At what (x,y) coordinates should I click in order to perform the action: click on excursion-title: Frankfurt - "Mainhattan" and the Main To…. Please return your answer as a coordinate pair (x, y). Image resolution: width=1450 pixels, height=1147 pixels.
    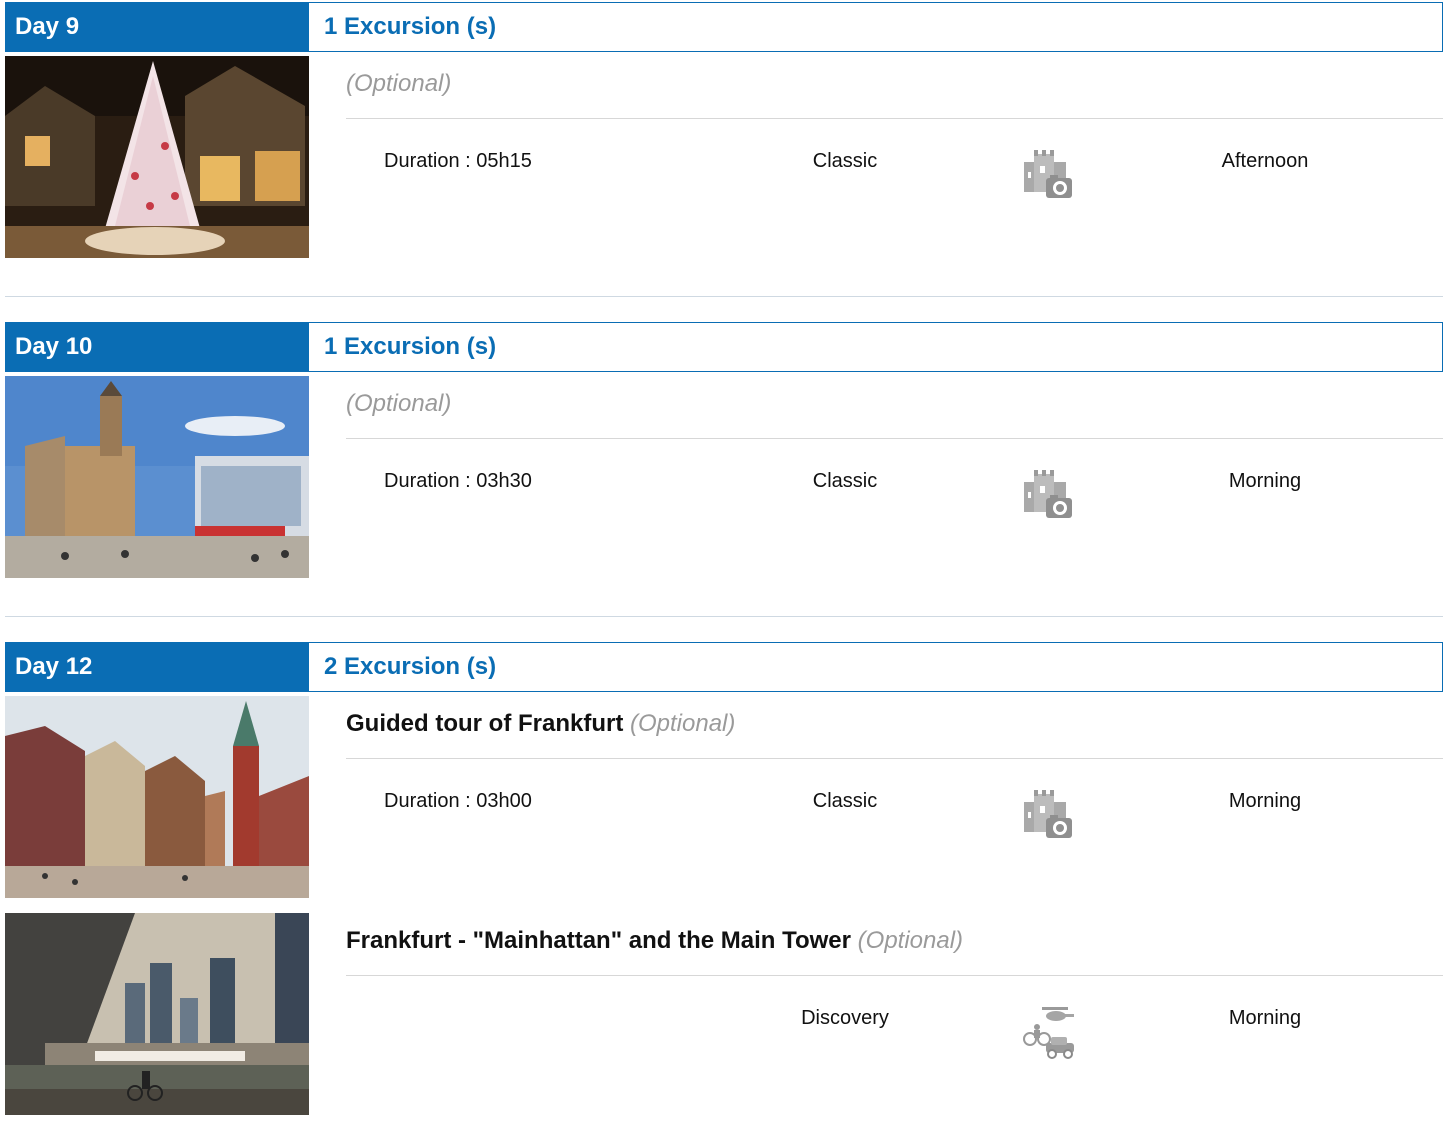
    Looking at the image, I should click on (654, 941).